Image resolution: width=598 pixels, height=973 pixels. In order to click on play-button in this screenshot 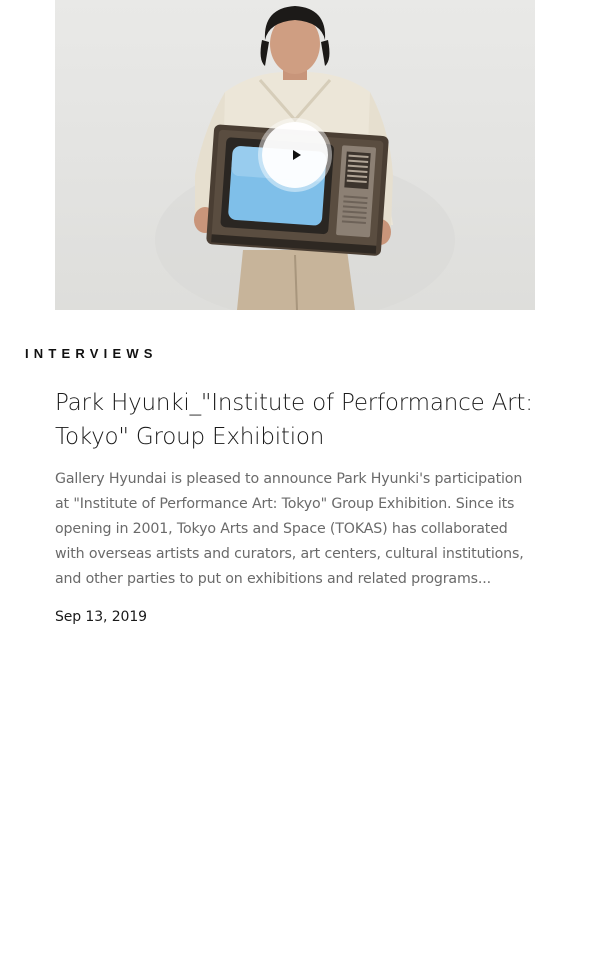, I will do `click(295, 155)`.